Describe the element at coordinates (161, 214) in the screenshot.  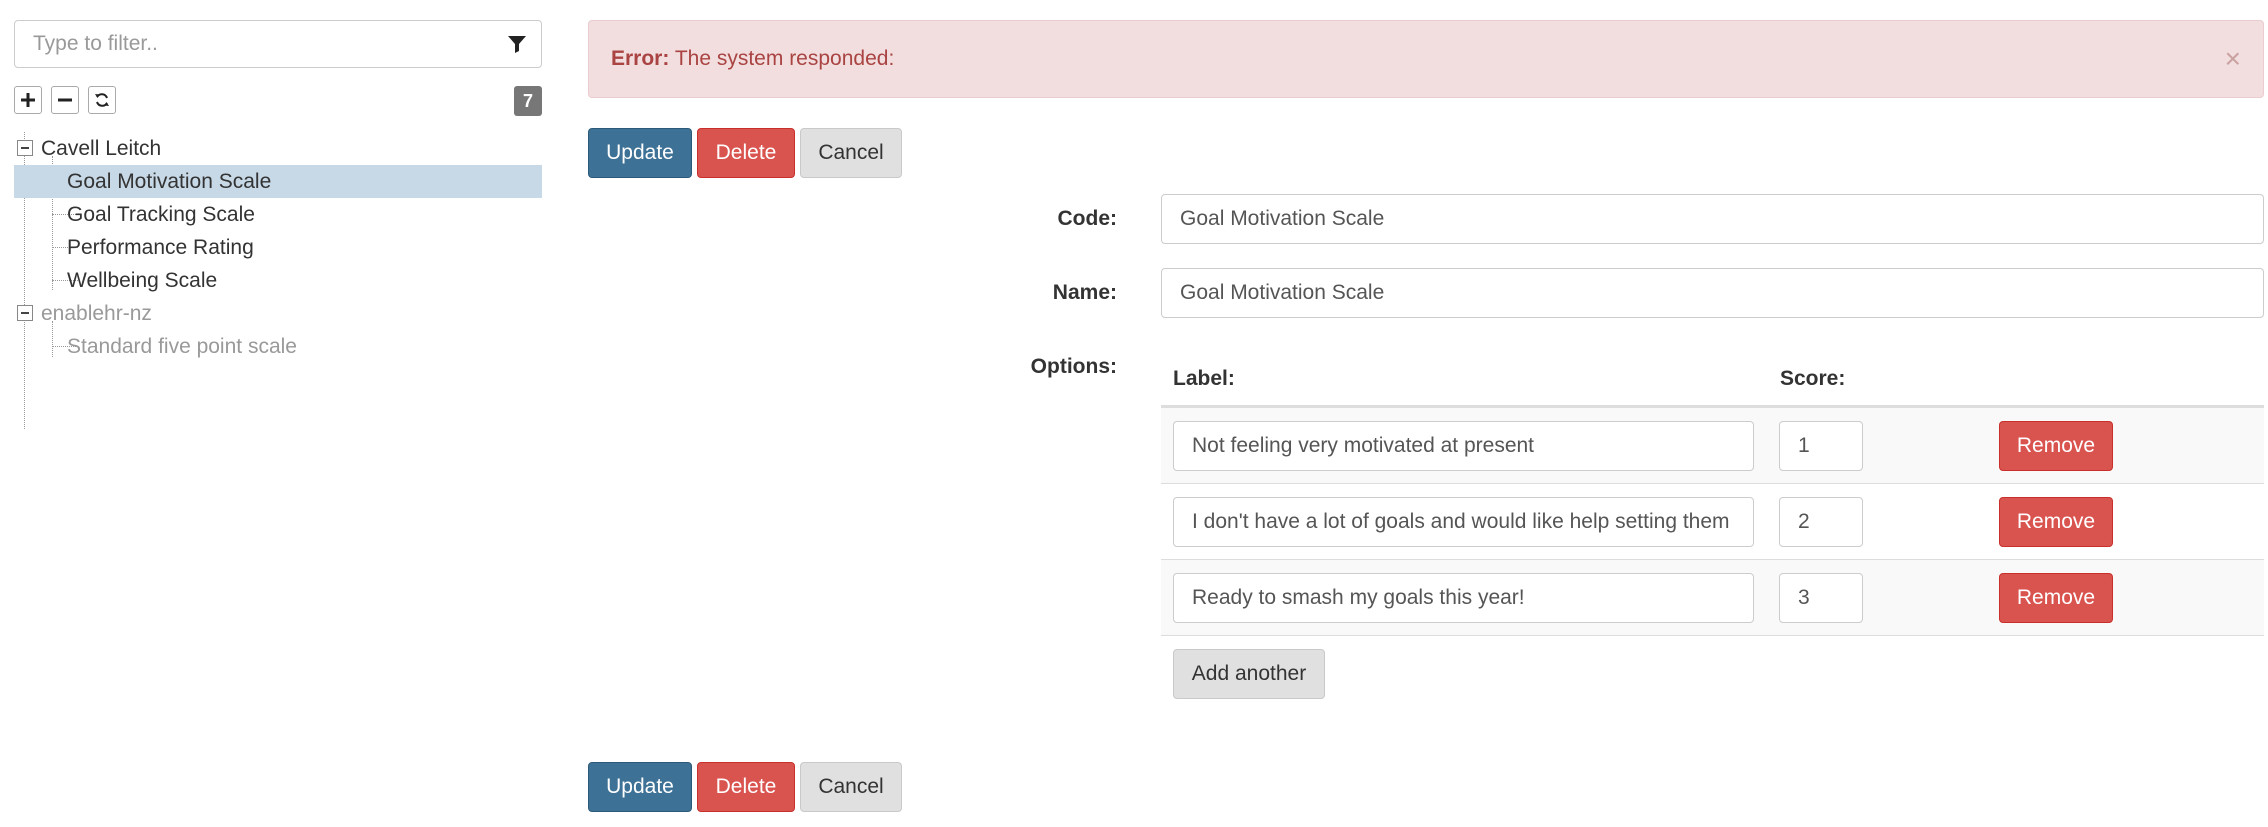
I see `tree-item-goal-tracking-scale: Goal Tracking Scale` at that location.